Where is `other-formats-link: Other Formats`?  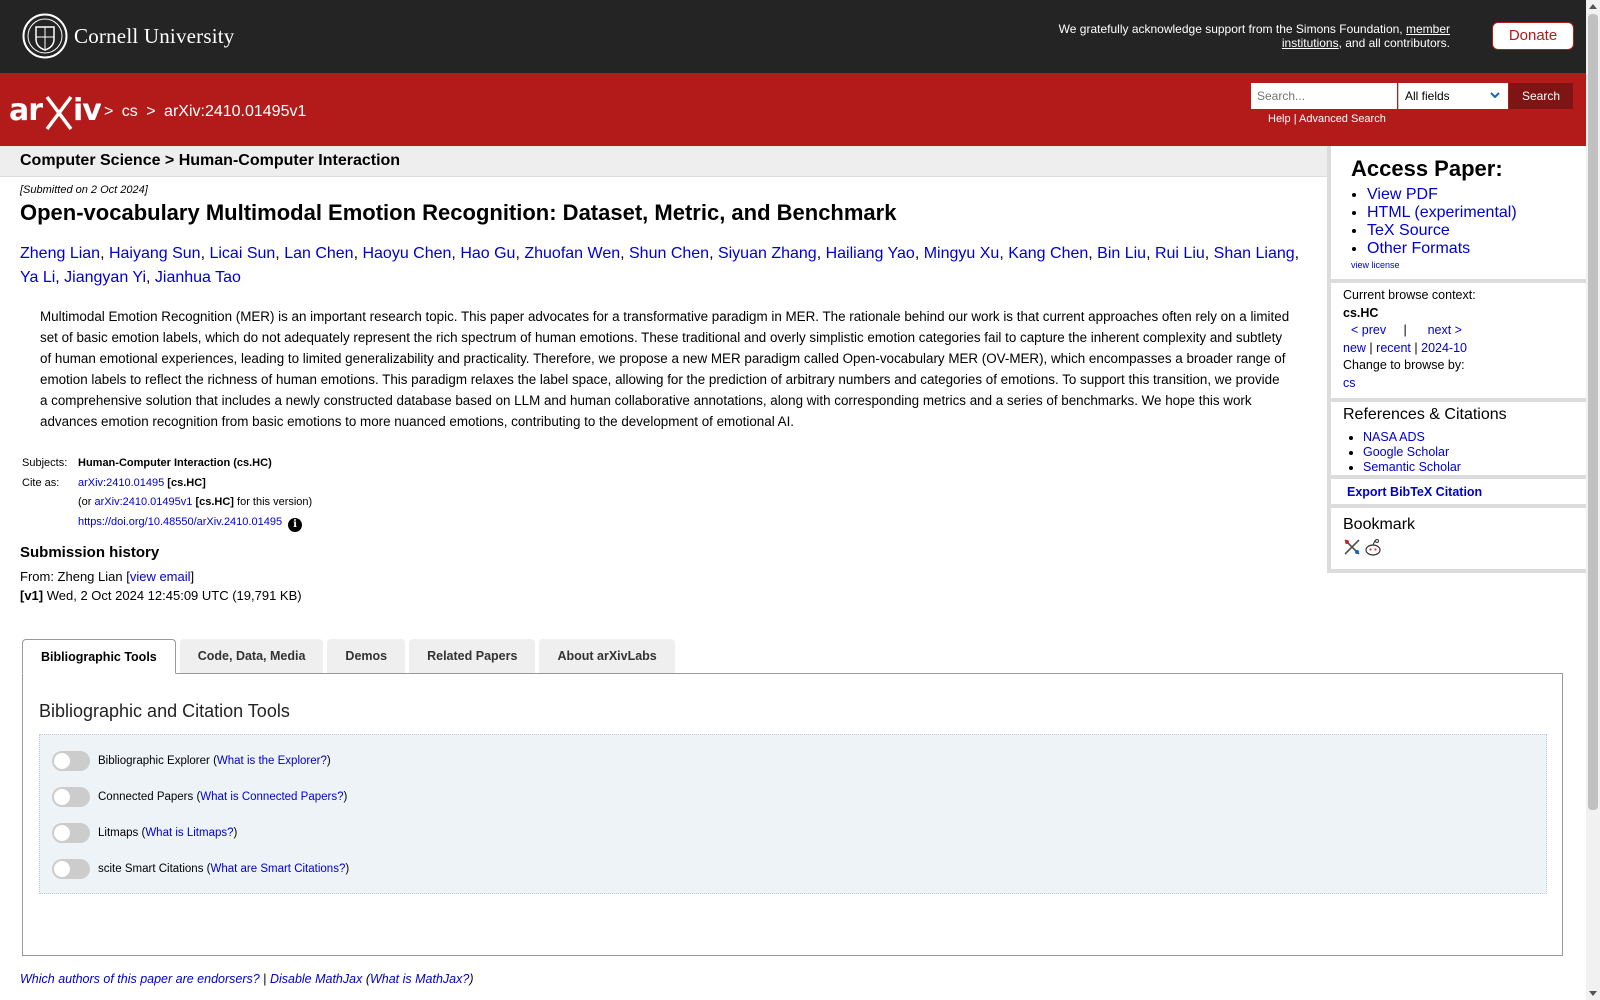
other-formats-link: Other Formats is located at coordinates (1418, 248).